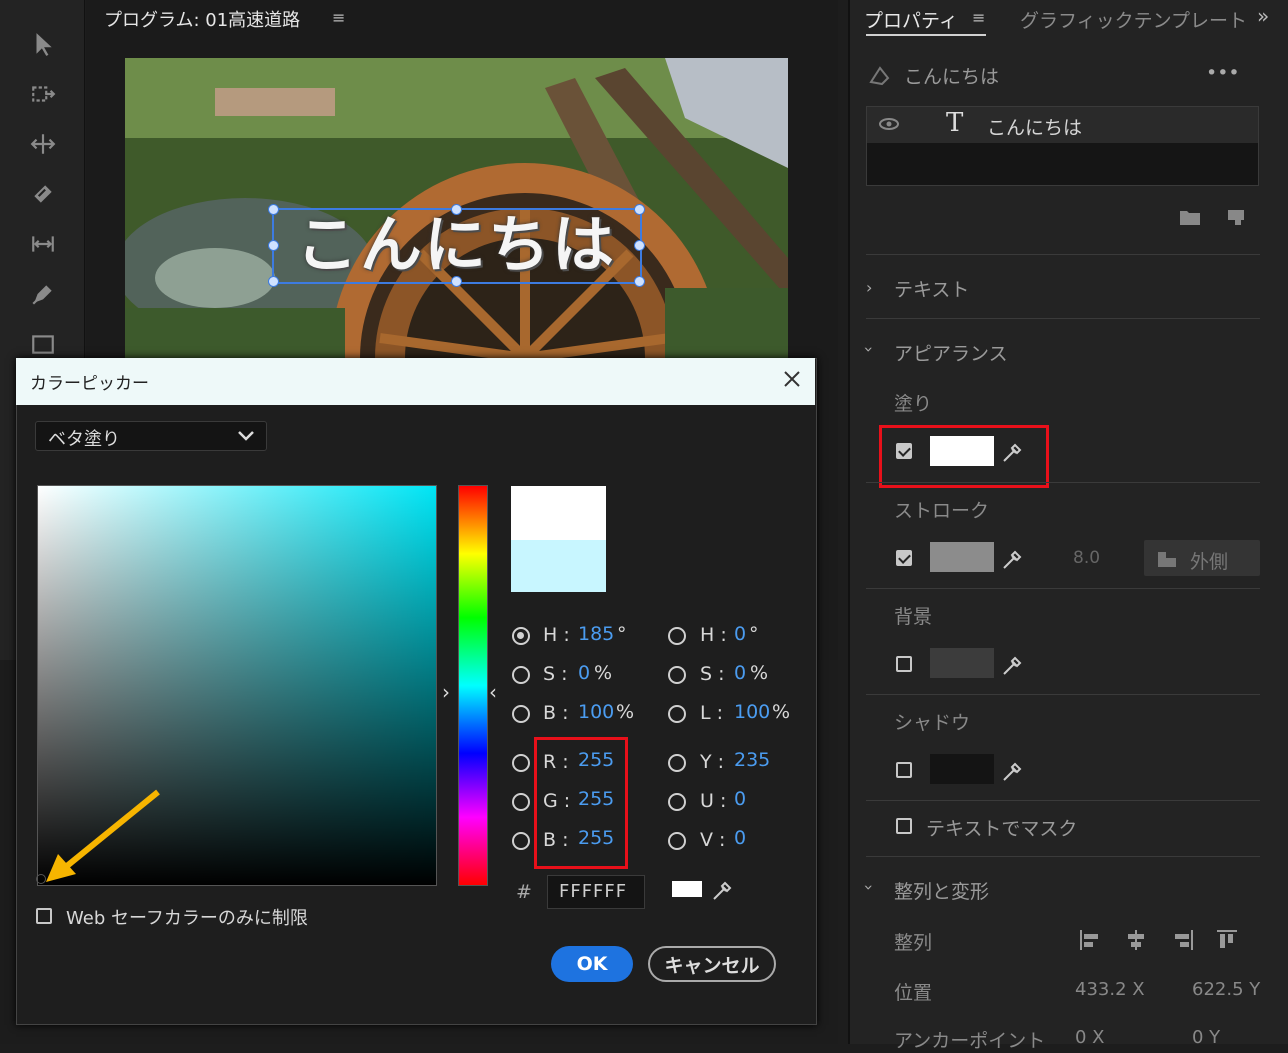  Describe the element at coordinates (556, 713) in the screenshot. I see `b-label: B :` at that location.